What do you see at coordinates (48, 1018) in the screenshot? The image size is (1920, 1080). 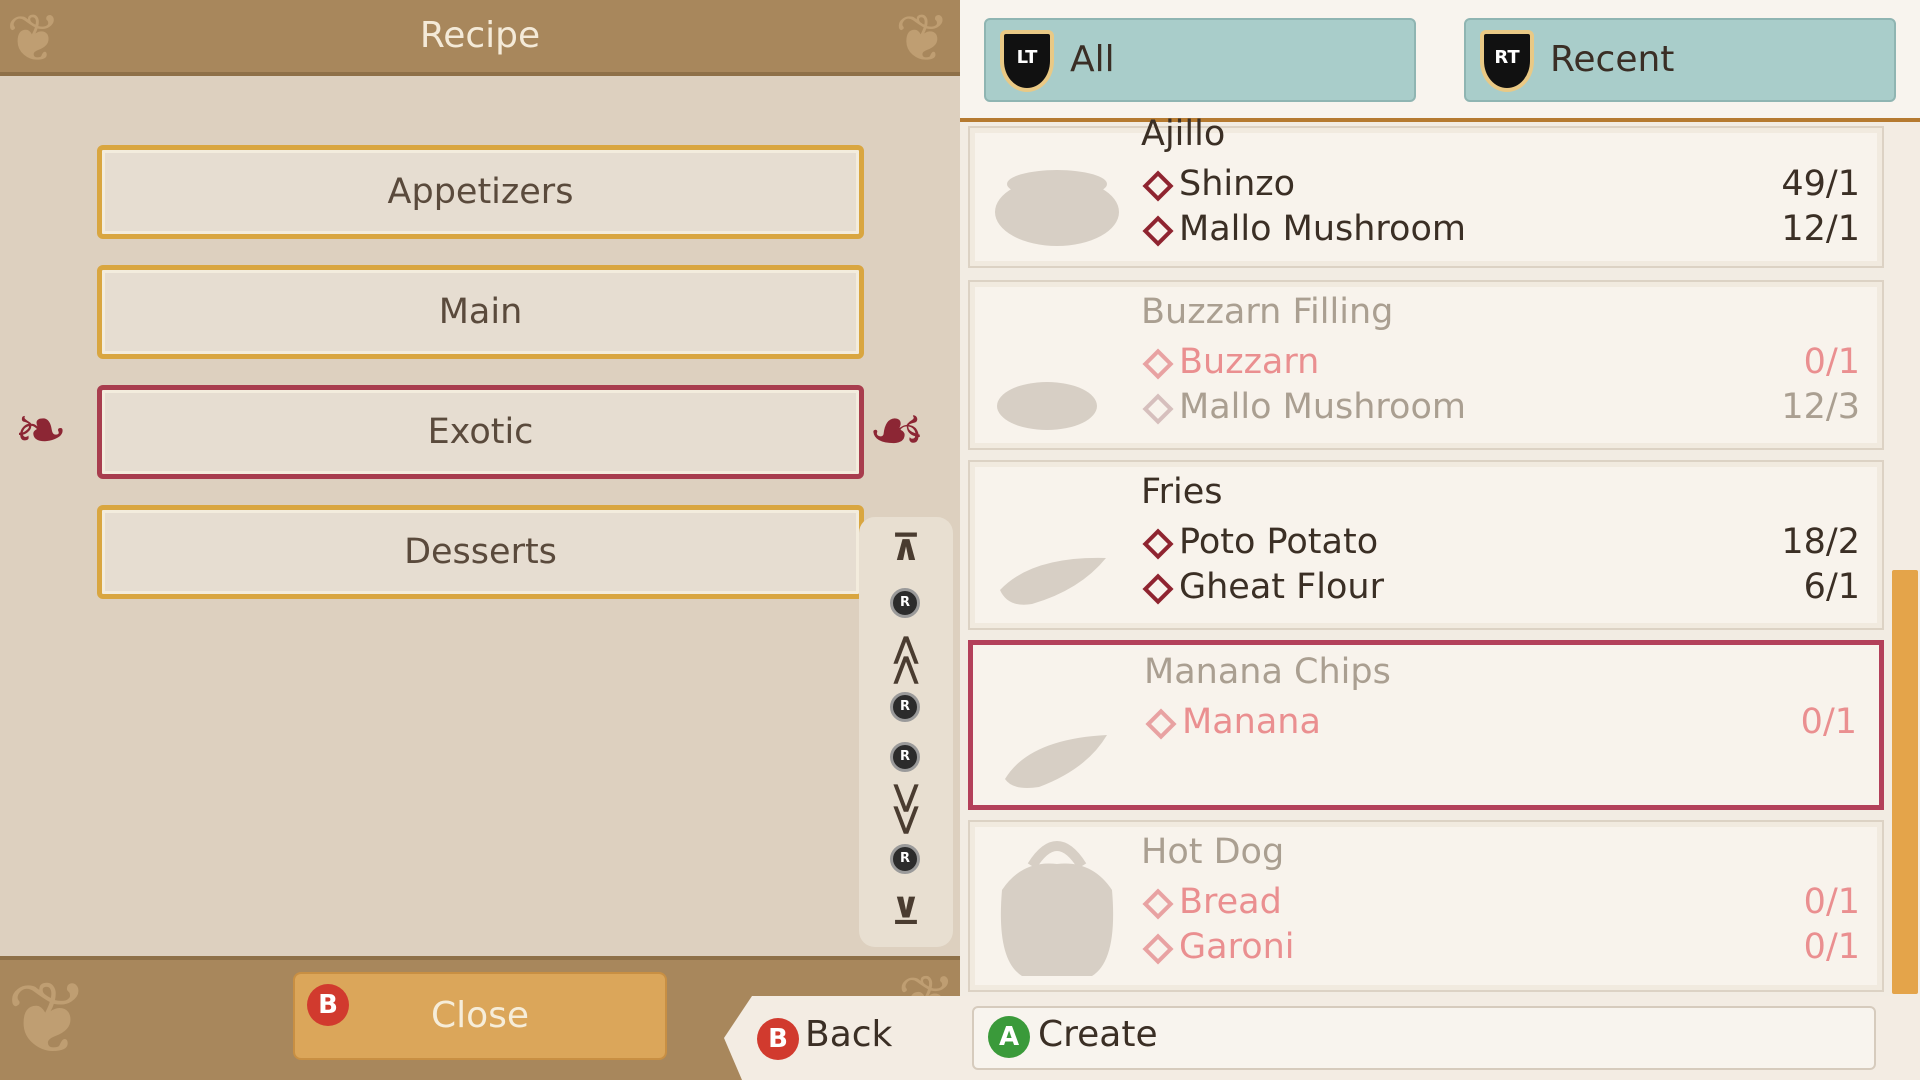 I see `ornament-icon: ❦` at bounding box center [48, 1018].